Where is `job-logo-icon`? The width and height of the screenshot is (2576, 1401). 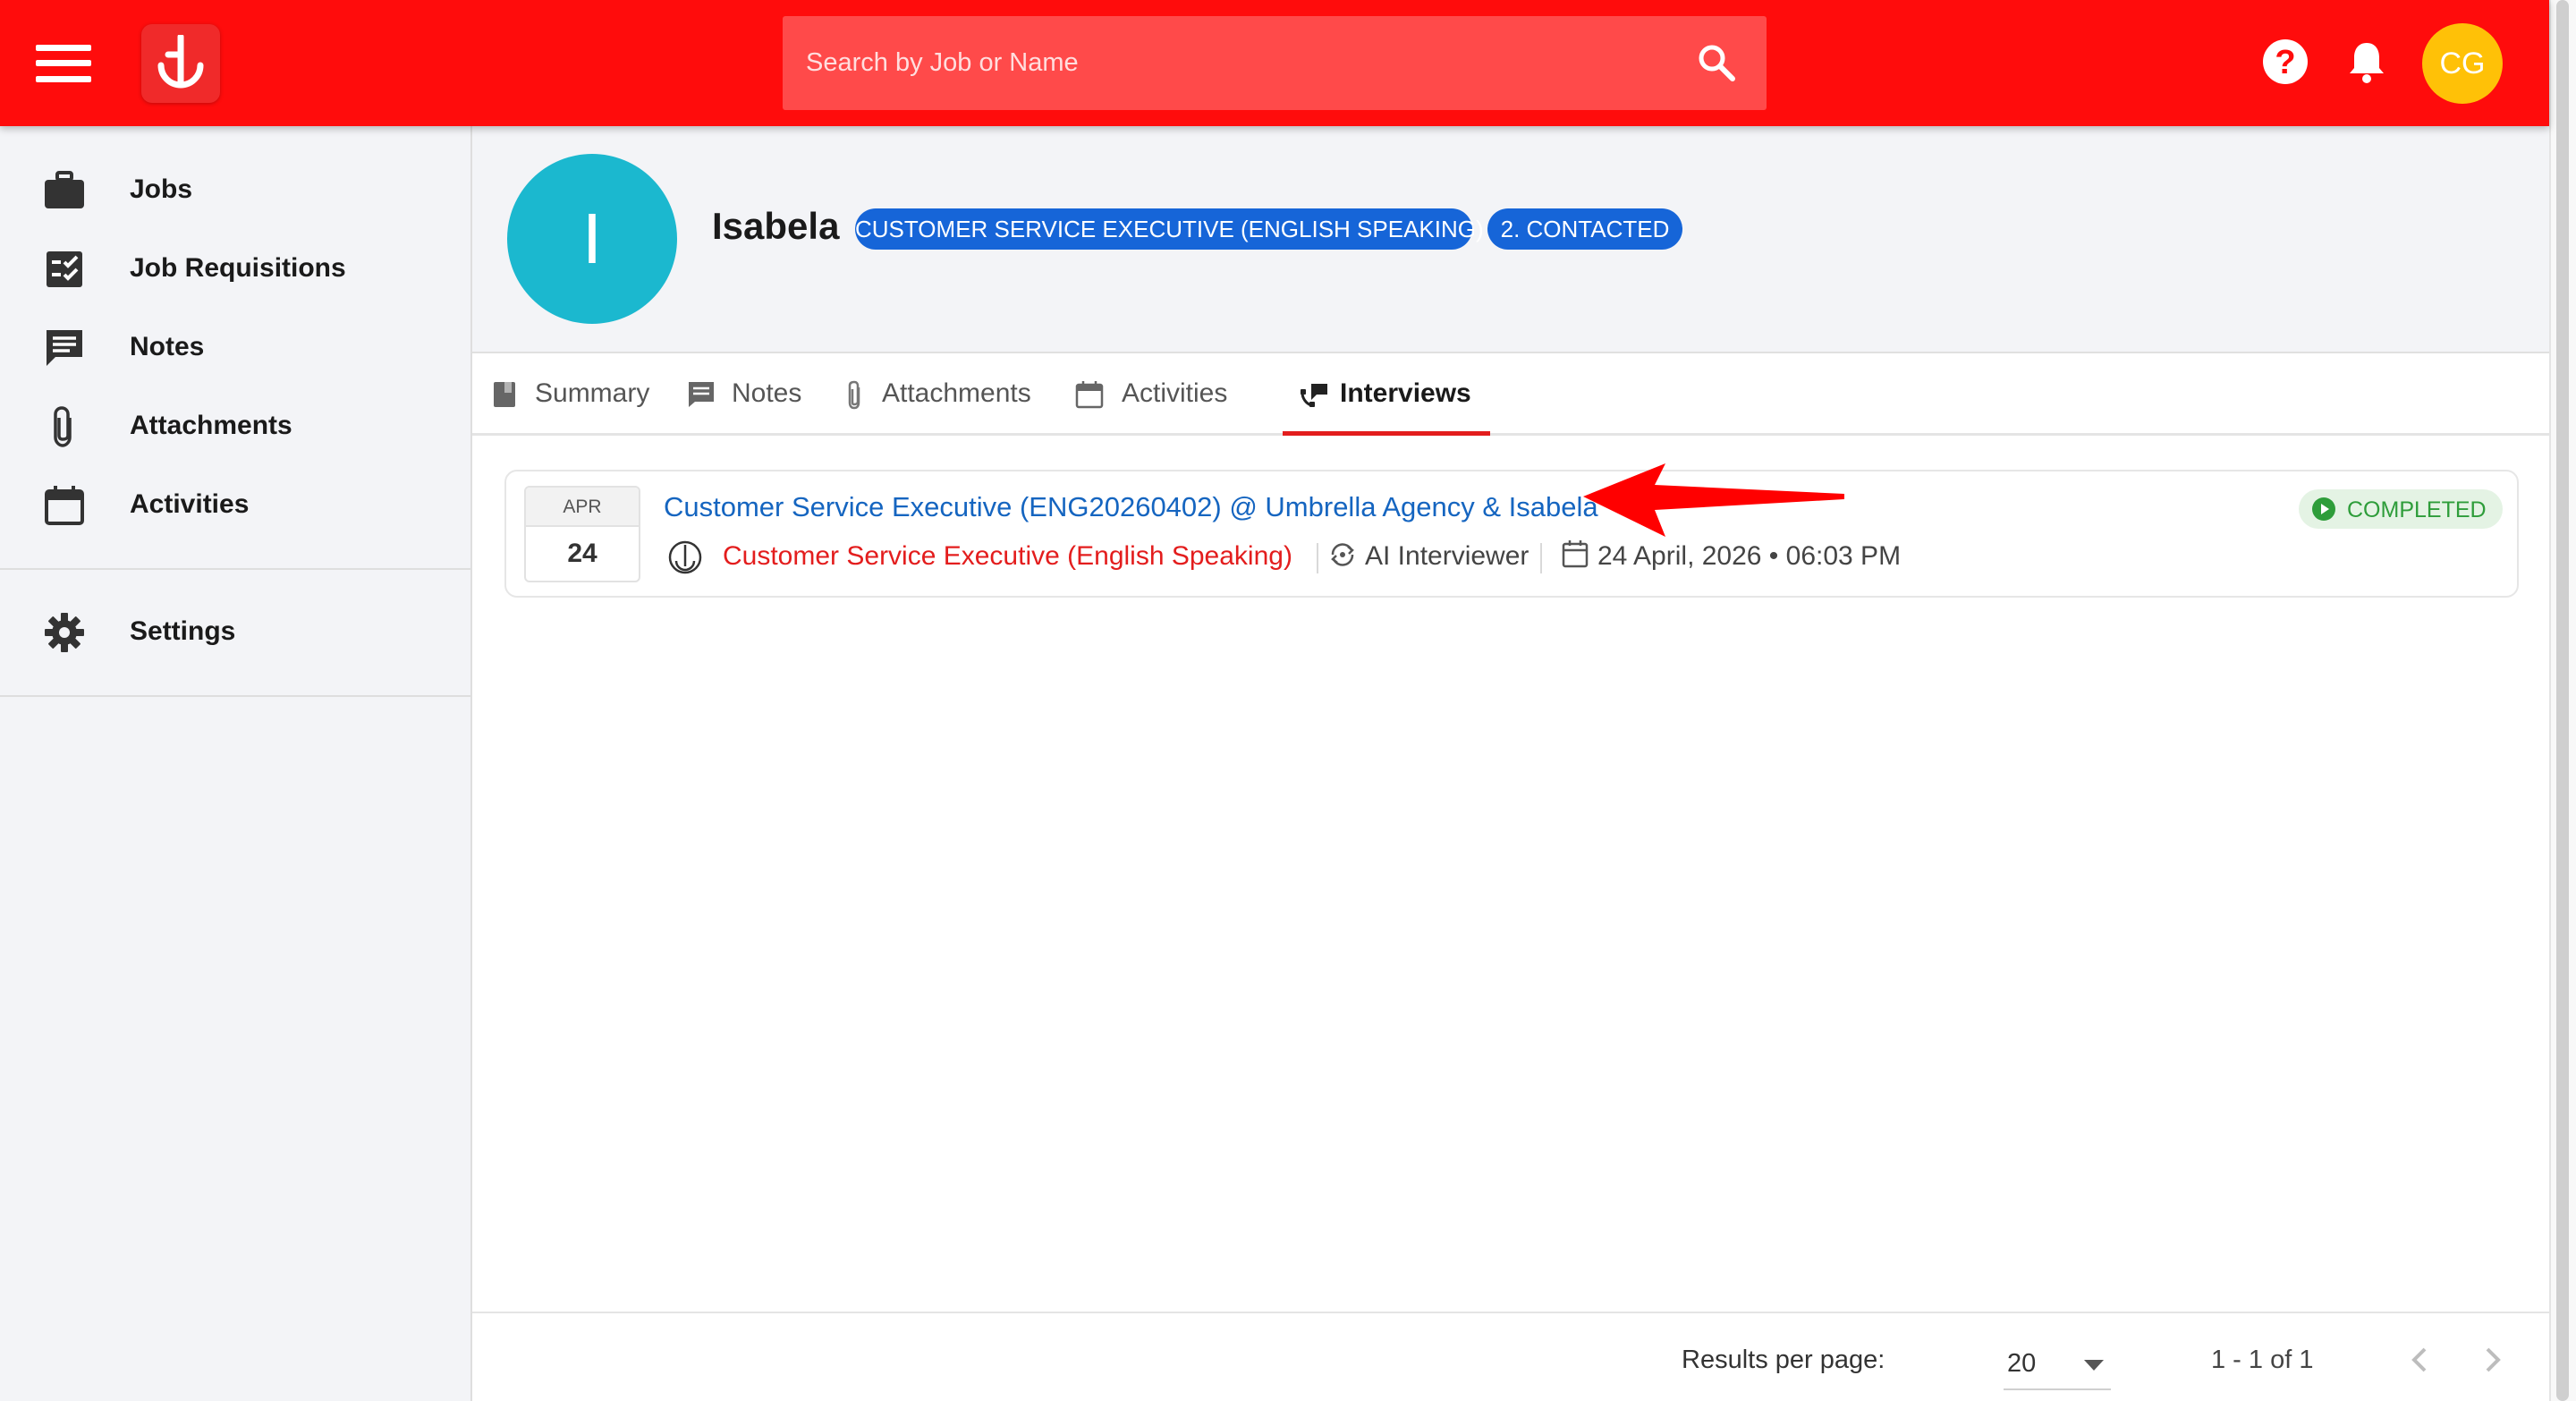
job-logo-icon is located at coordinates (685, 557).